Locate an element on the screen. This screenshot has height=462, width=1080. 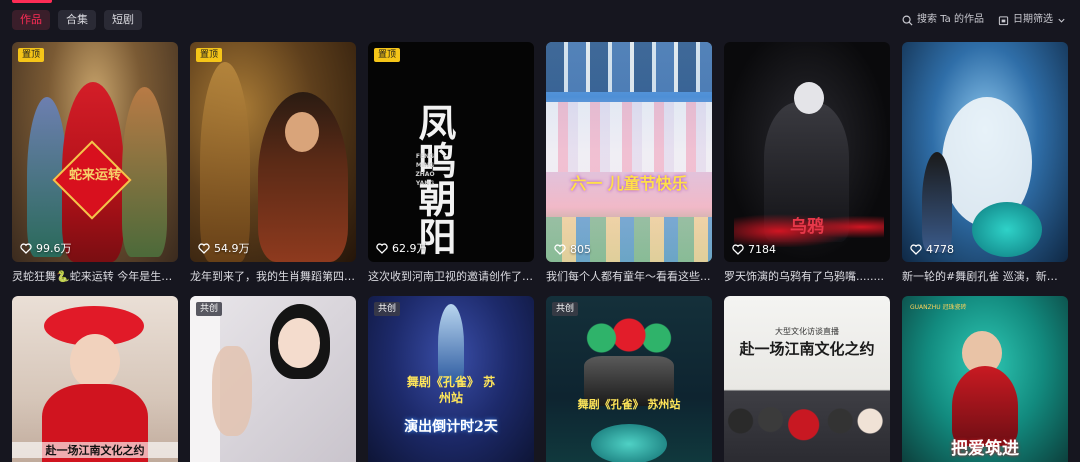
video-thumbnail: 舞剧《孔雀》 苏州站 演出倒计时2天 共创 is located at coordinates (451, 379).